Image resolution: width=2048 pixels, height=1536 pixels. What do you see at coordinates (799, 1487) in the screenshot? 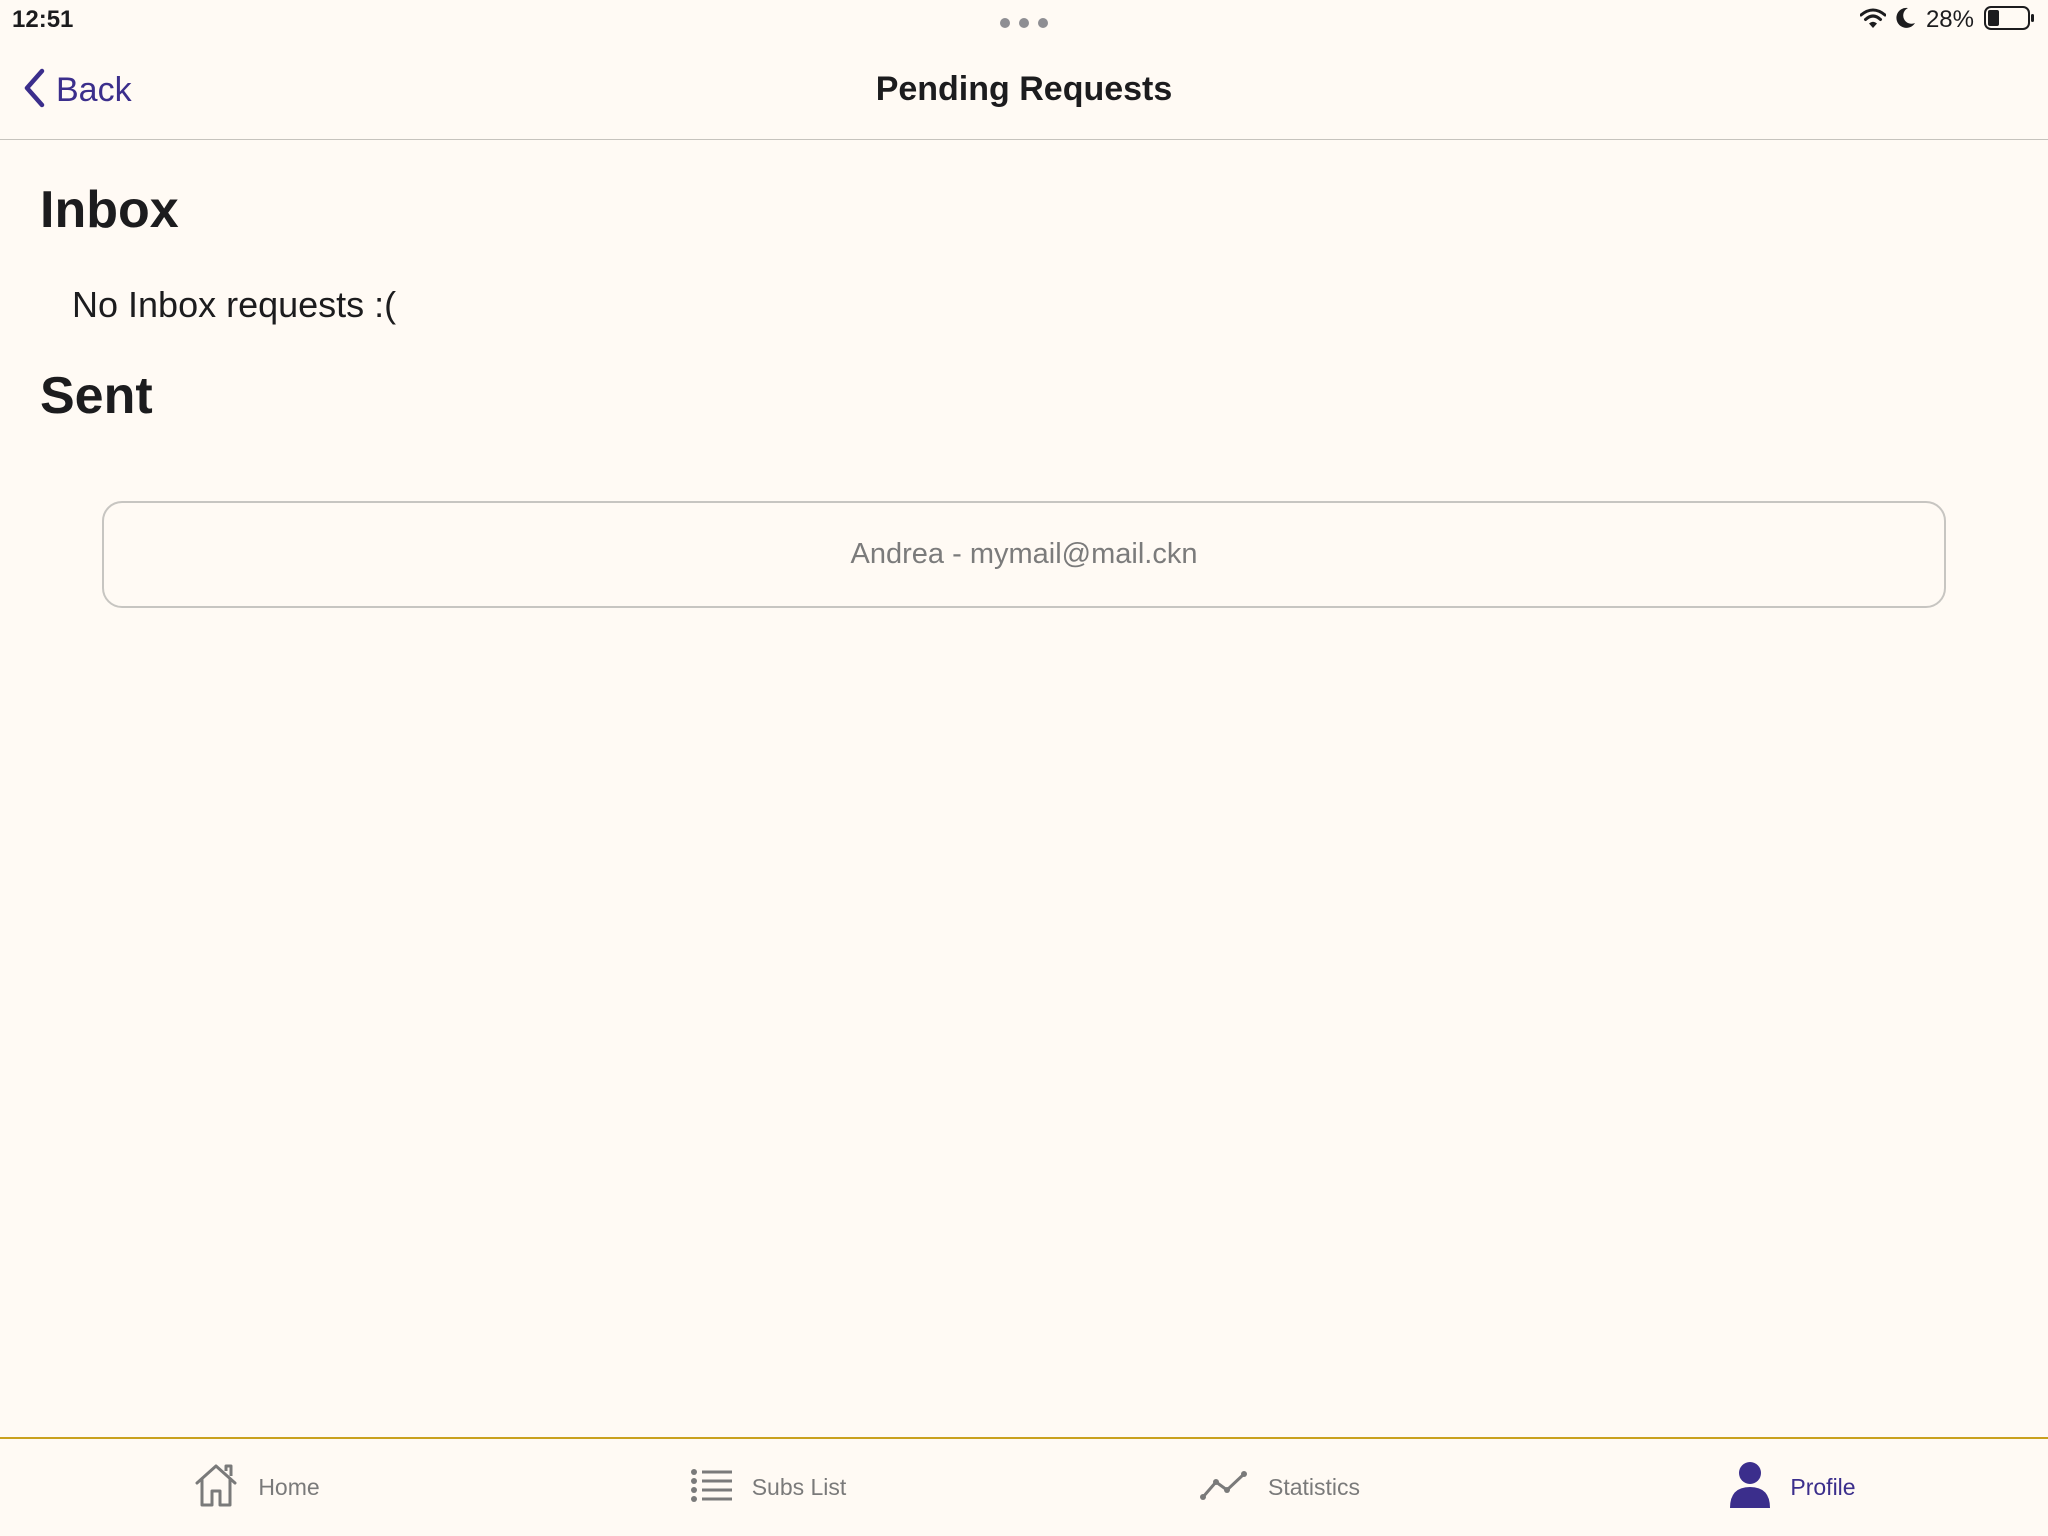
I see `tab-subs-list-label: Subs List` at bounding box center [799, 1487].